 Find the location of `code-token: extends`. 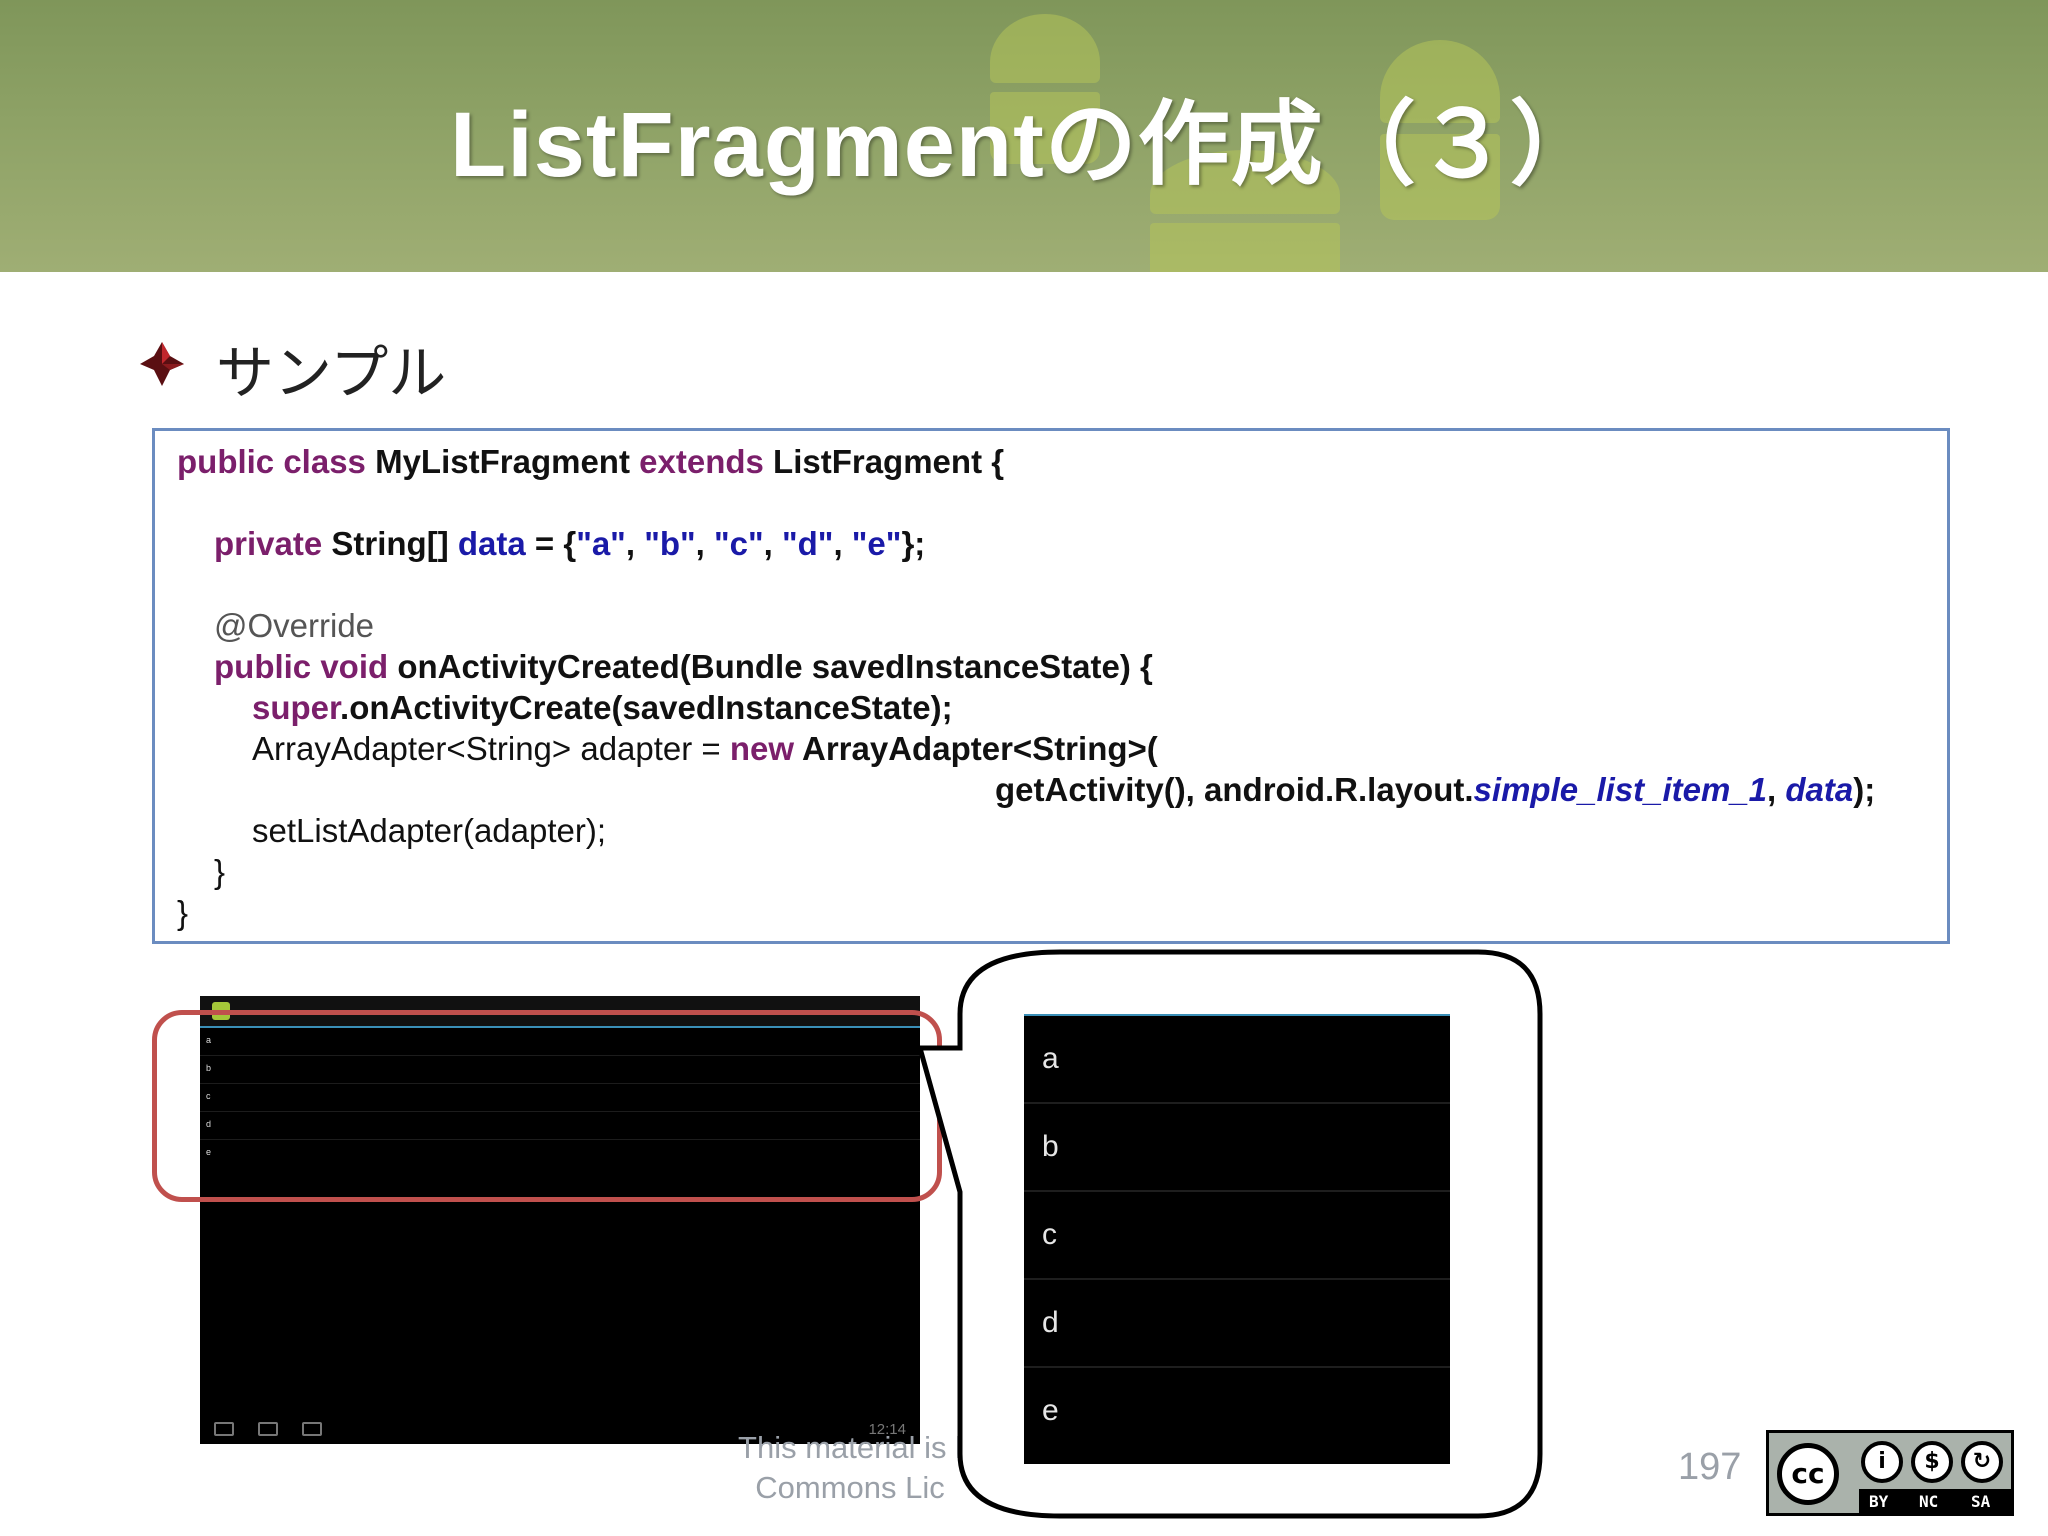

code-token: extends is located at coordinates (706, 461).